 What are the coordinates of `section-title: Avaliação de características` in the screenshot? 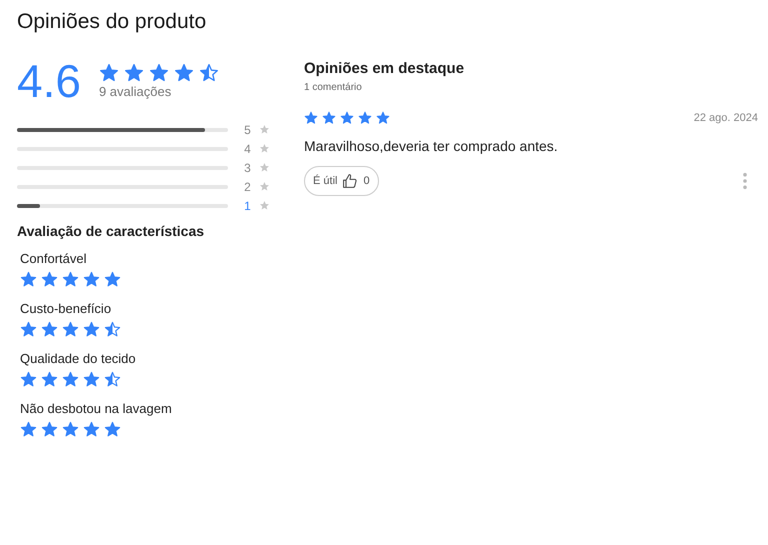 It's located at (111, 231).